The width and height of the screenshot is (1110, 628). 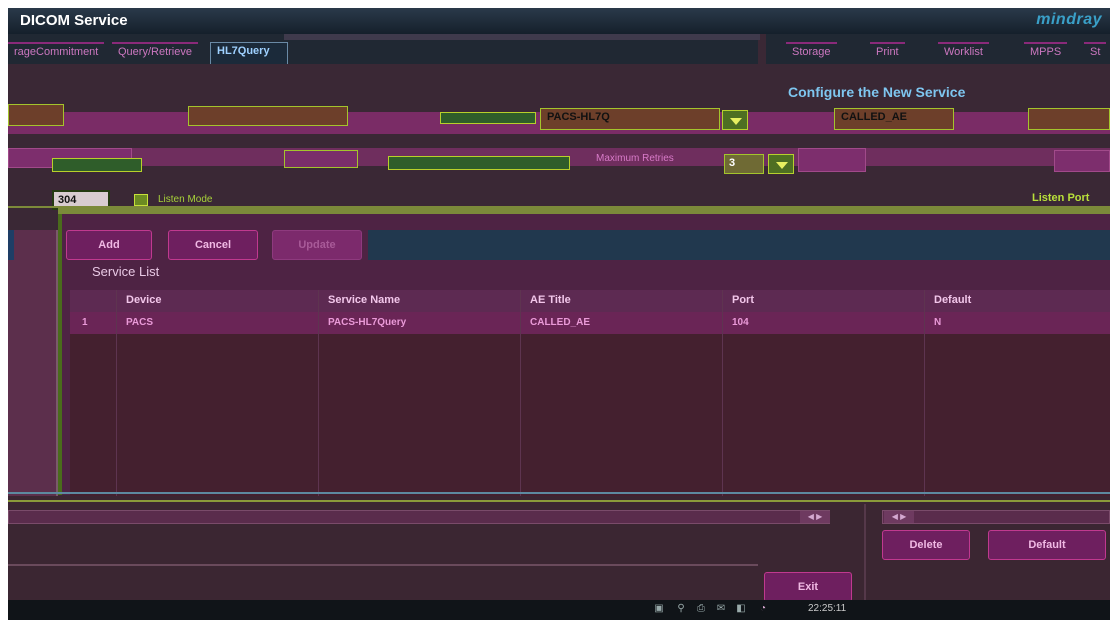 I want to click on tab-hl7query: HL7Query, so click(x=249, y=53).